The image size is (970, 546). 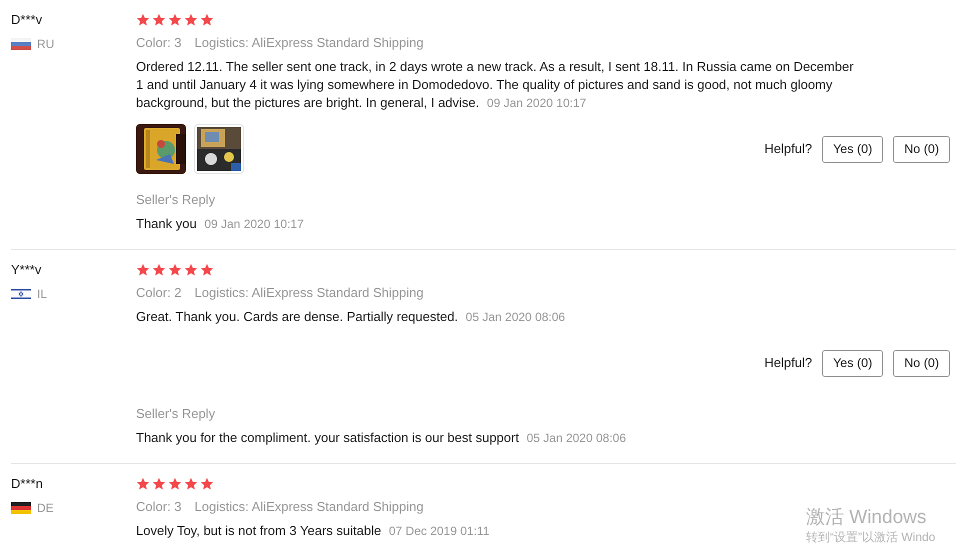 What do you see at coordinates (313, 531) in the screenshot?
I see `review-text: Lovely Toy, but is not from 3 Years suitable 07 Dec 2019 01:11` at bounding box center [313, 531].